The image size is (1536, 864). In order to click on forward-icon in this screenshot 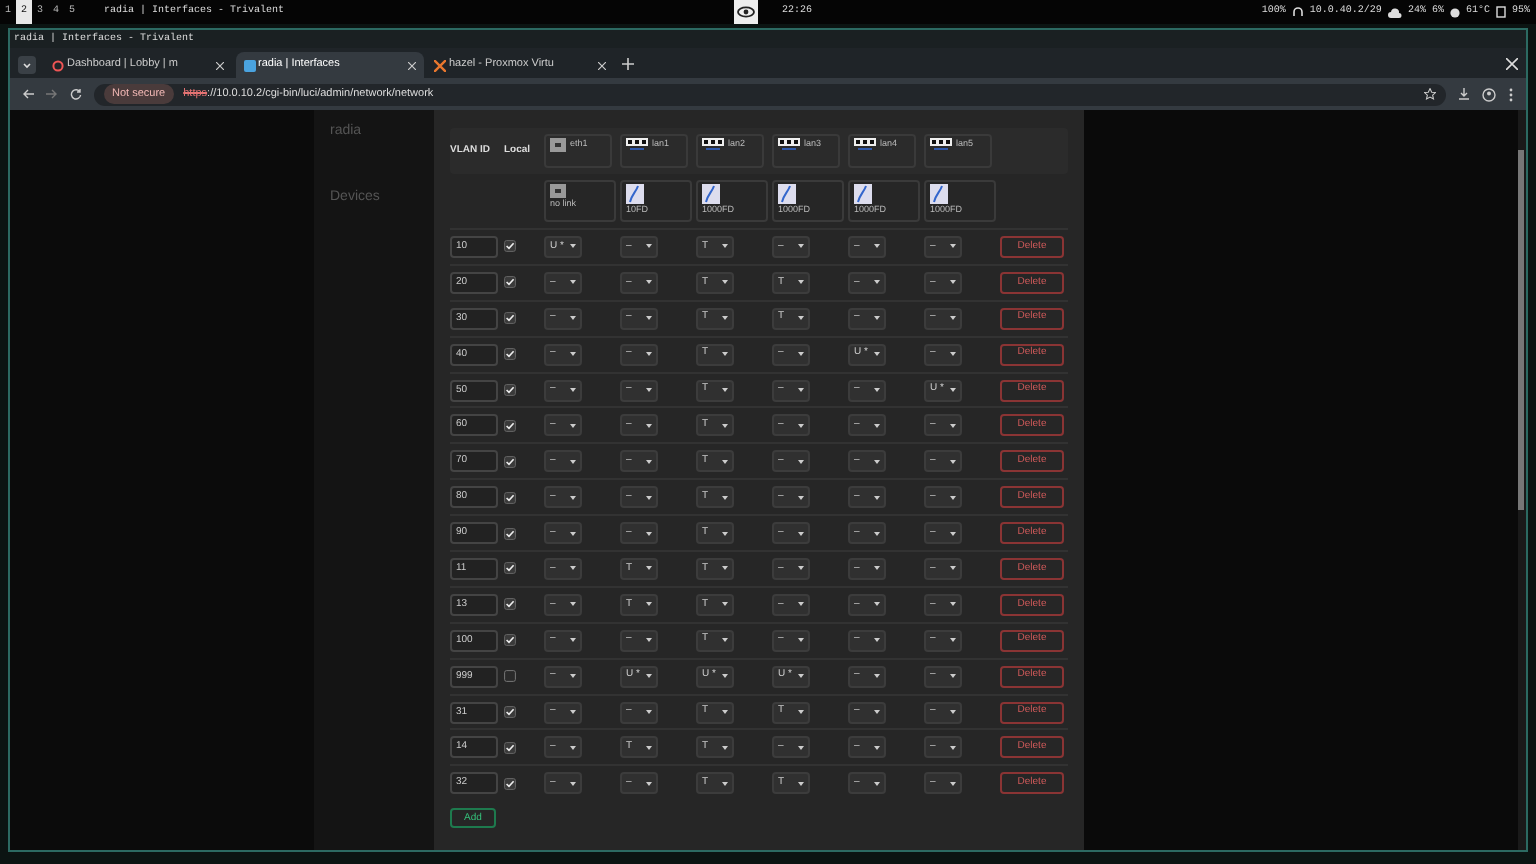, I will do `click(52, 94)`.